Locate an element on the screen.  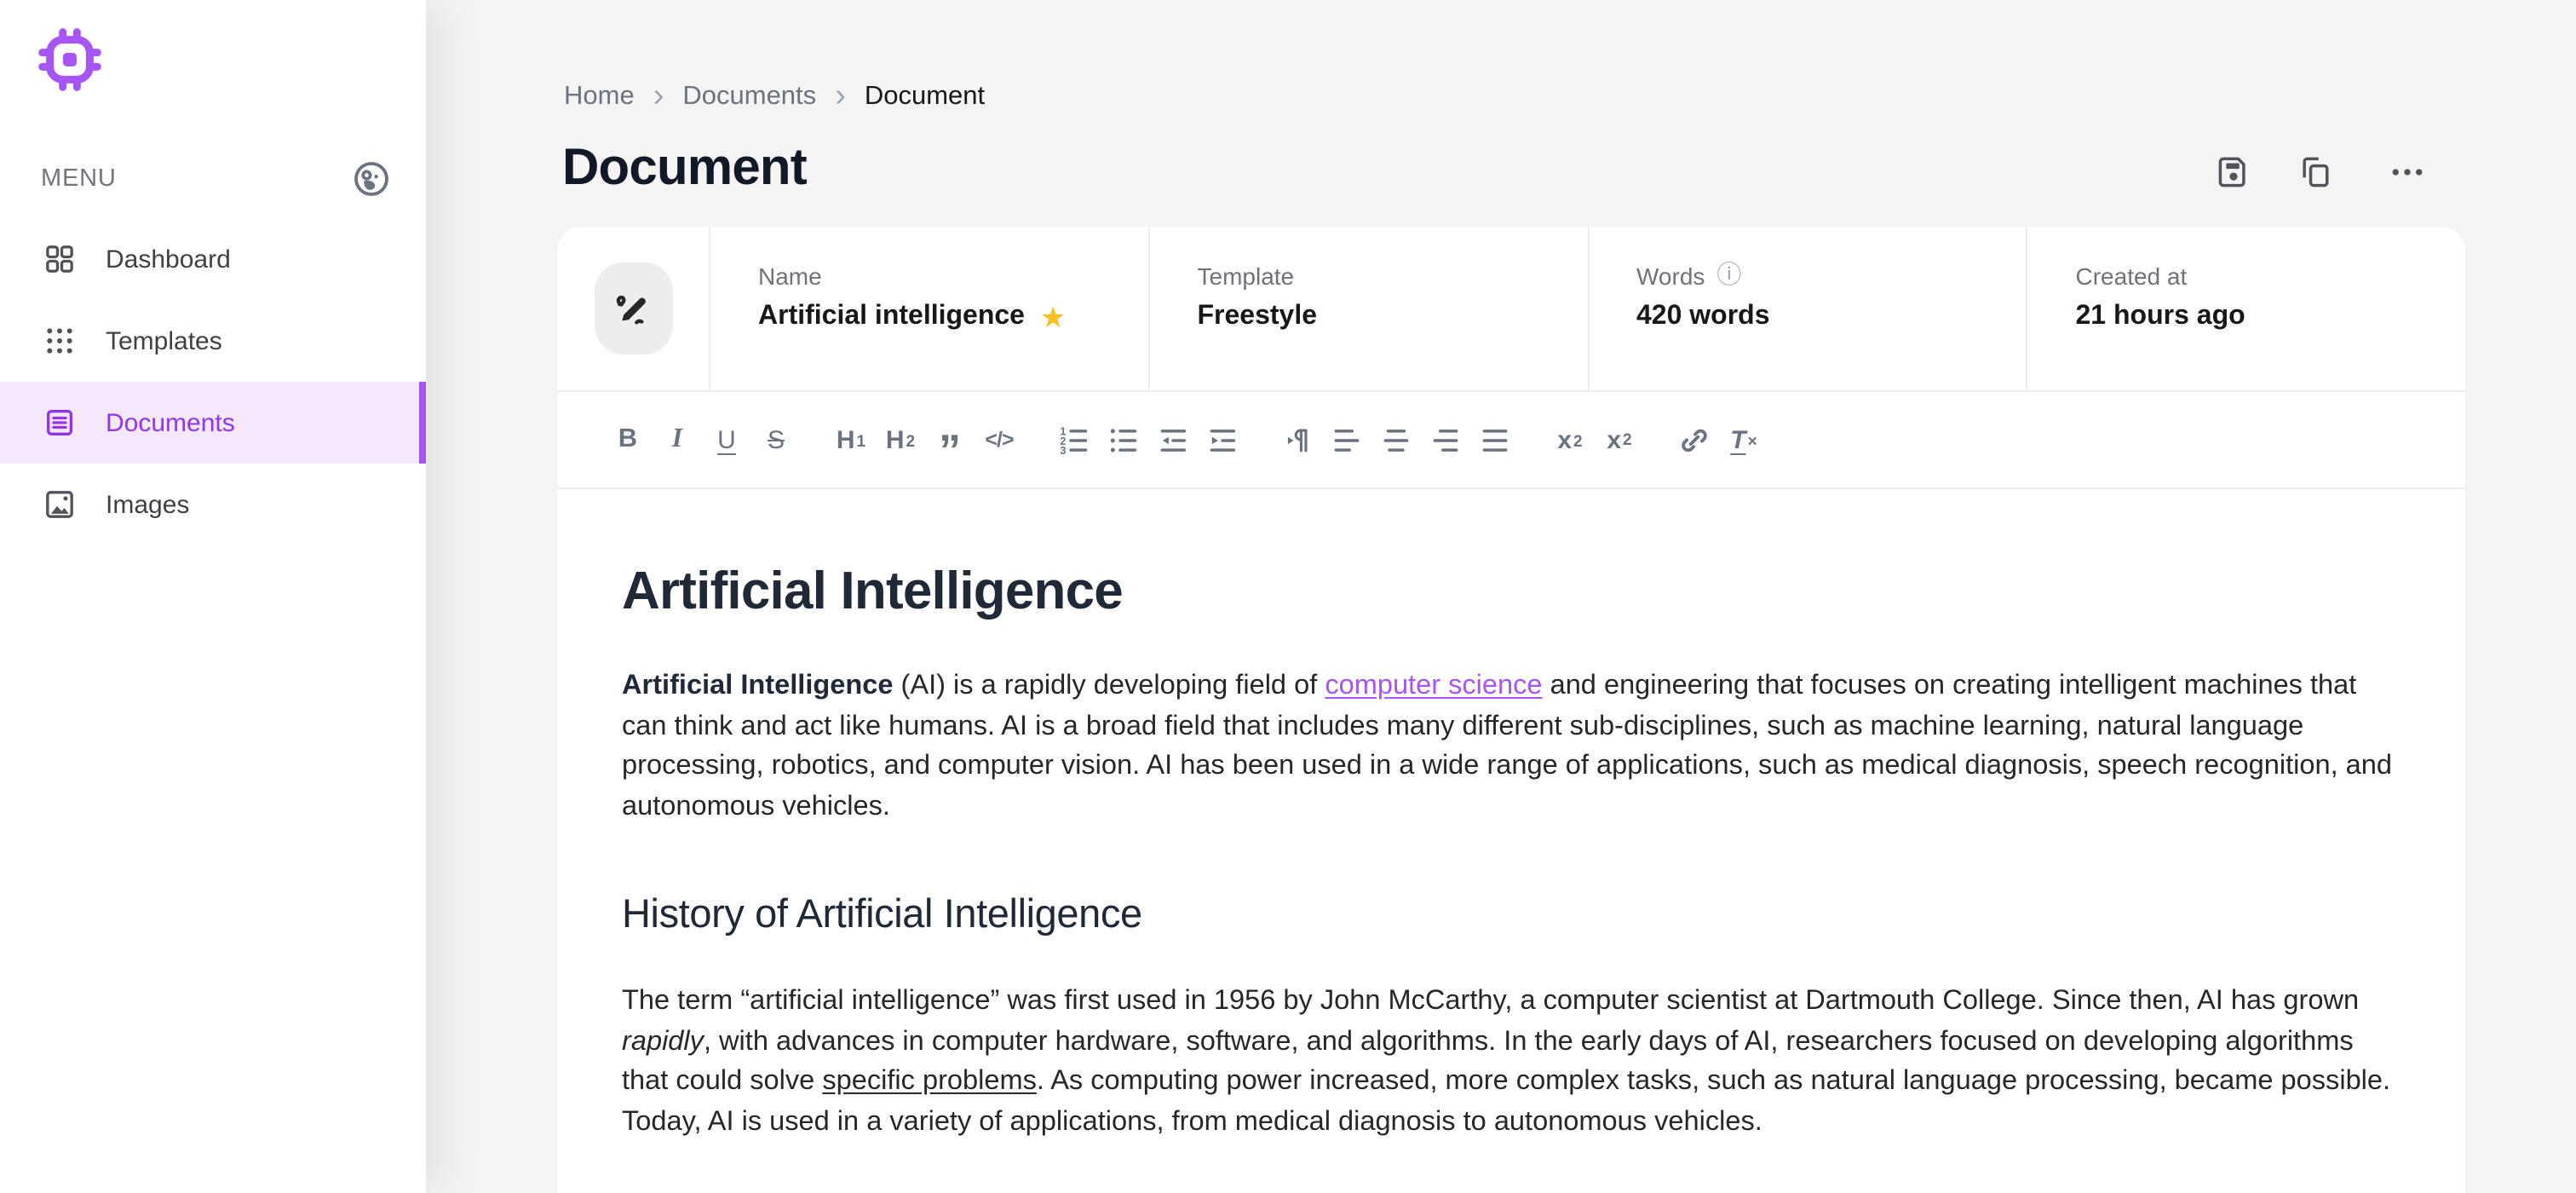
pen-scribble-icon is located at coordinates (630, 310).